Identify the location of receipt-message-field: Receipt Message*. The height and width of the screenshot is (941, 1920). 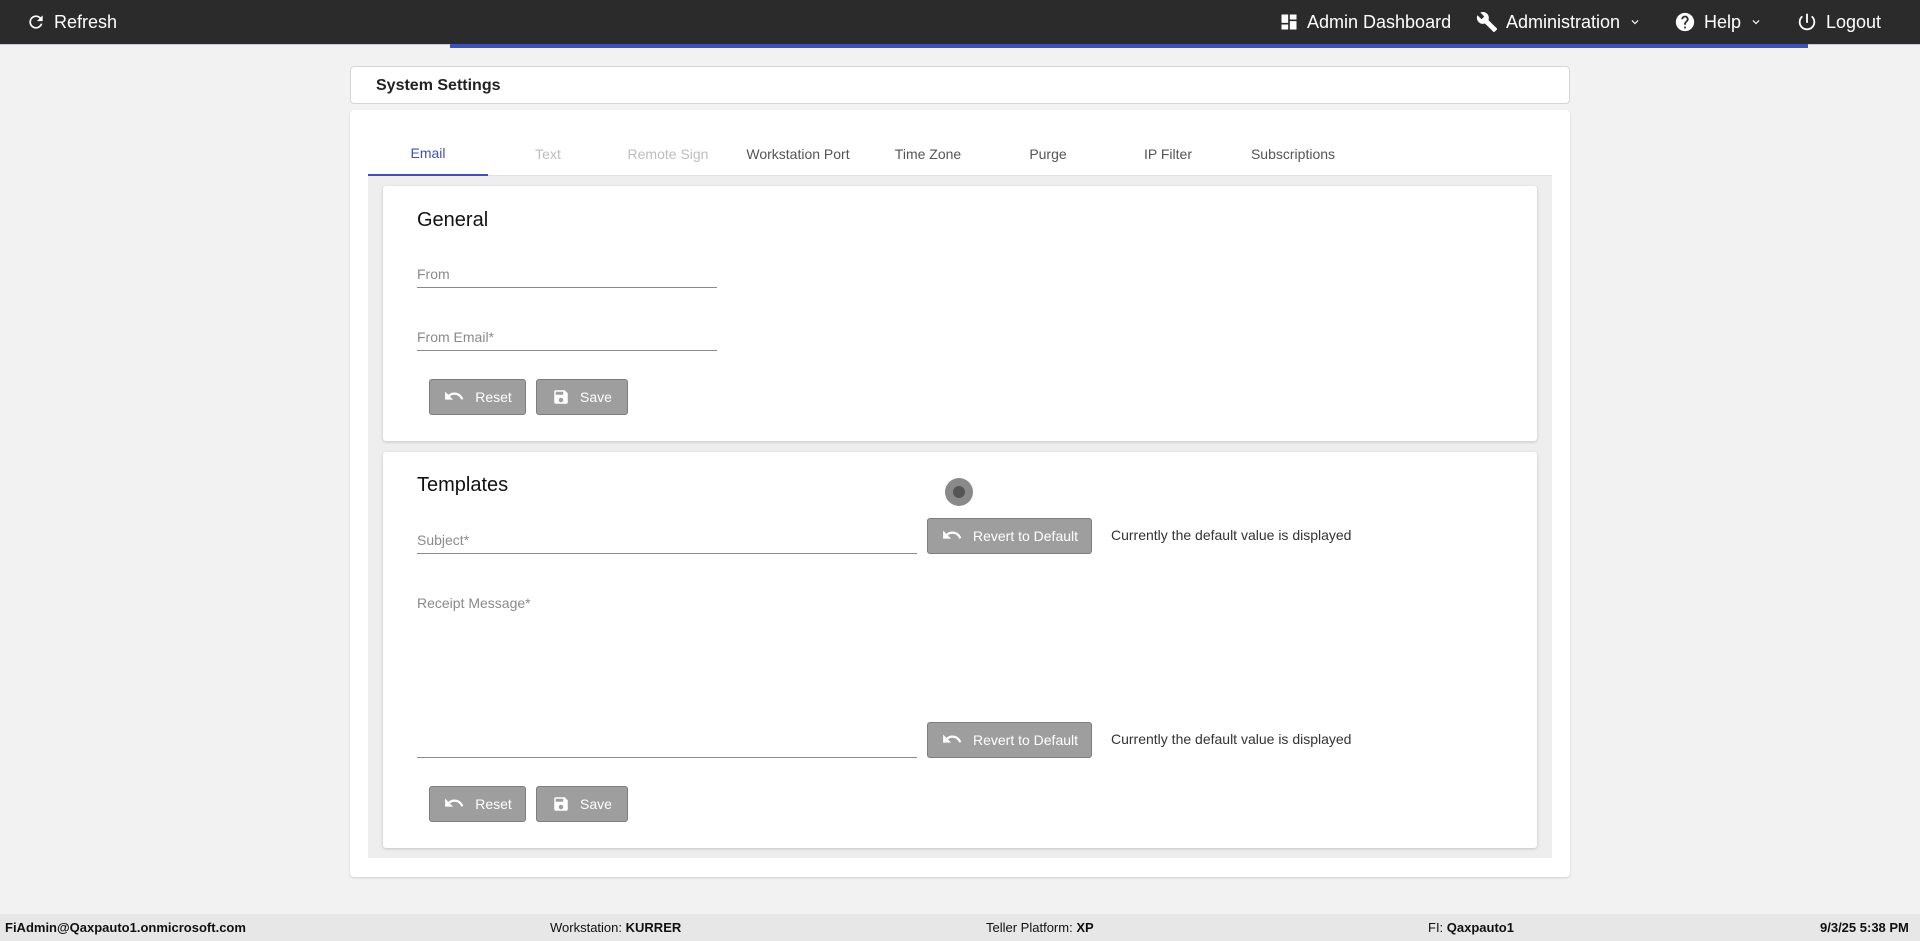
(667, 676).